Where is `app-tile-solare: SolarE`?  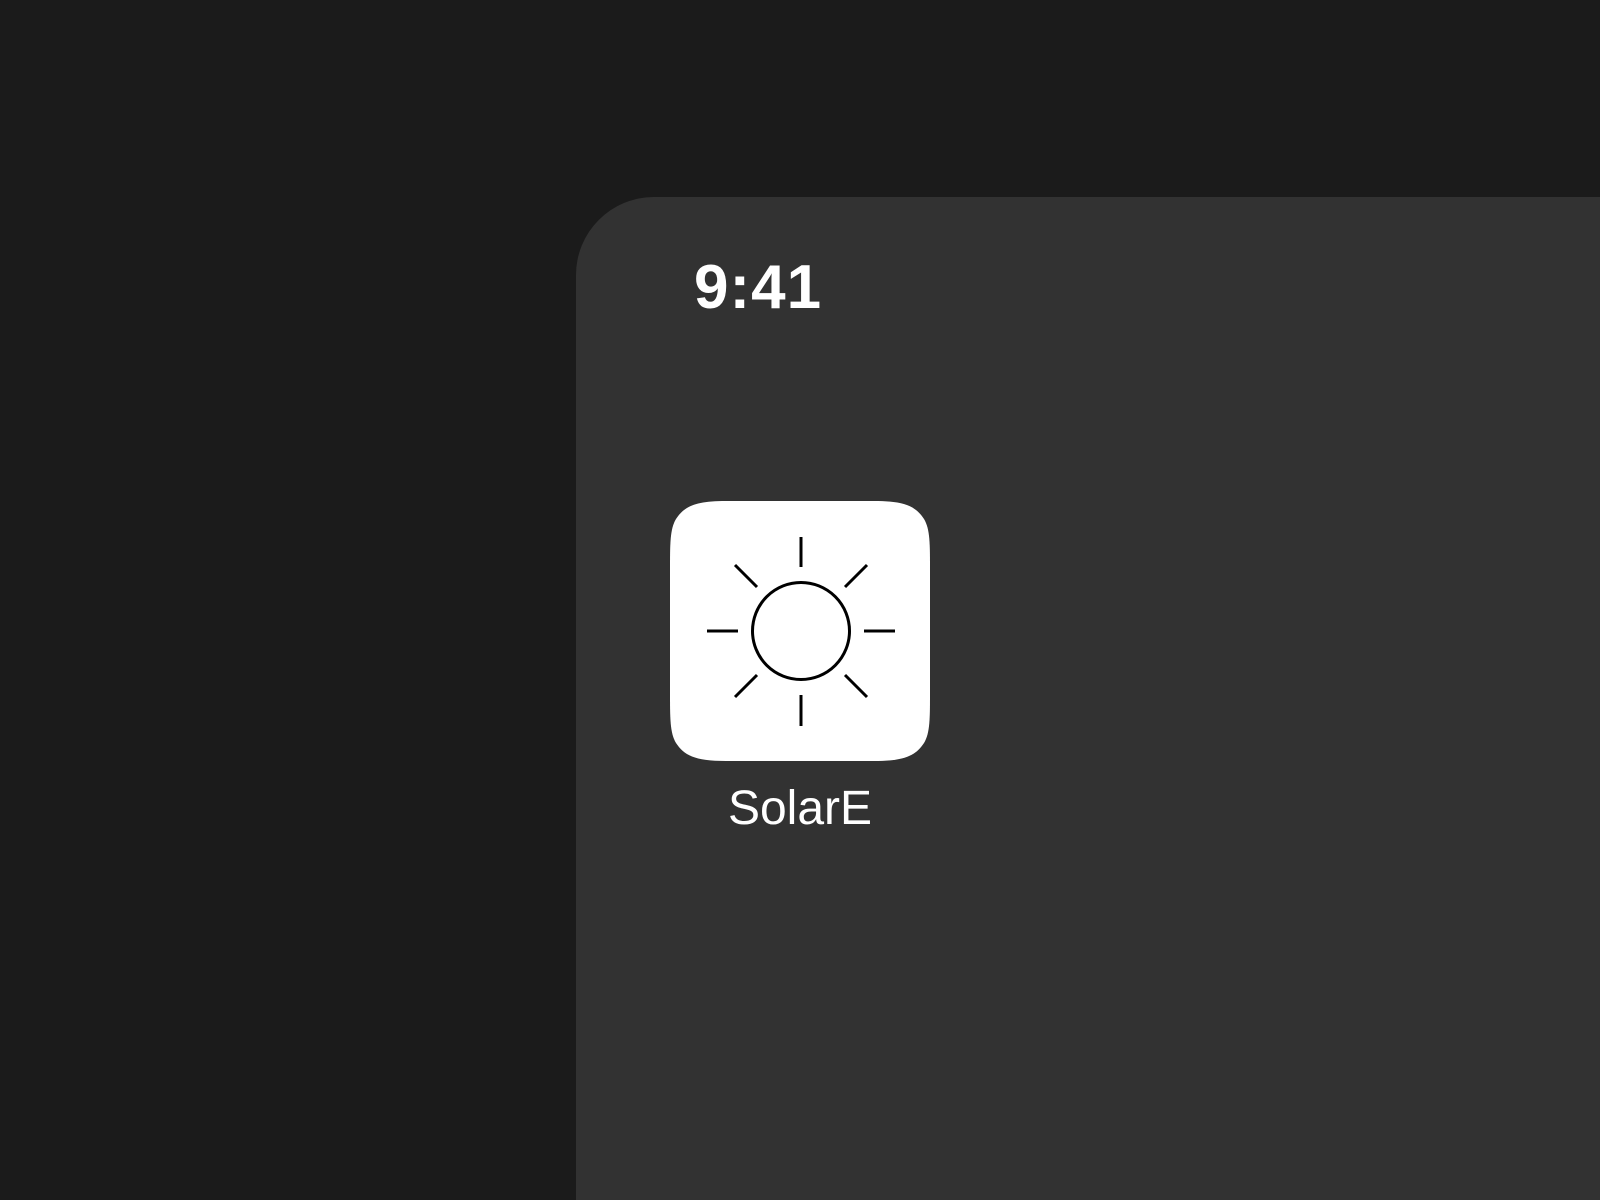
app-tile-solare: SolarE is located at coordinates (800, 676).